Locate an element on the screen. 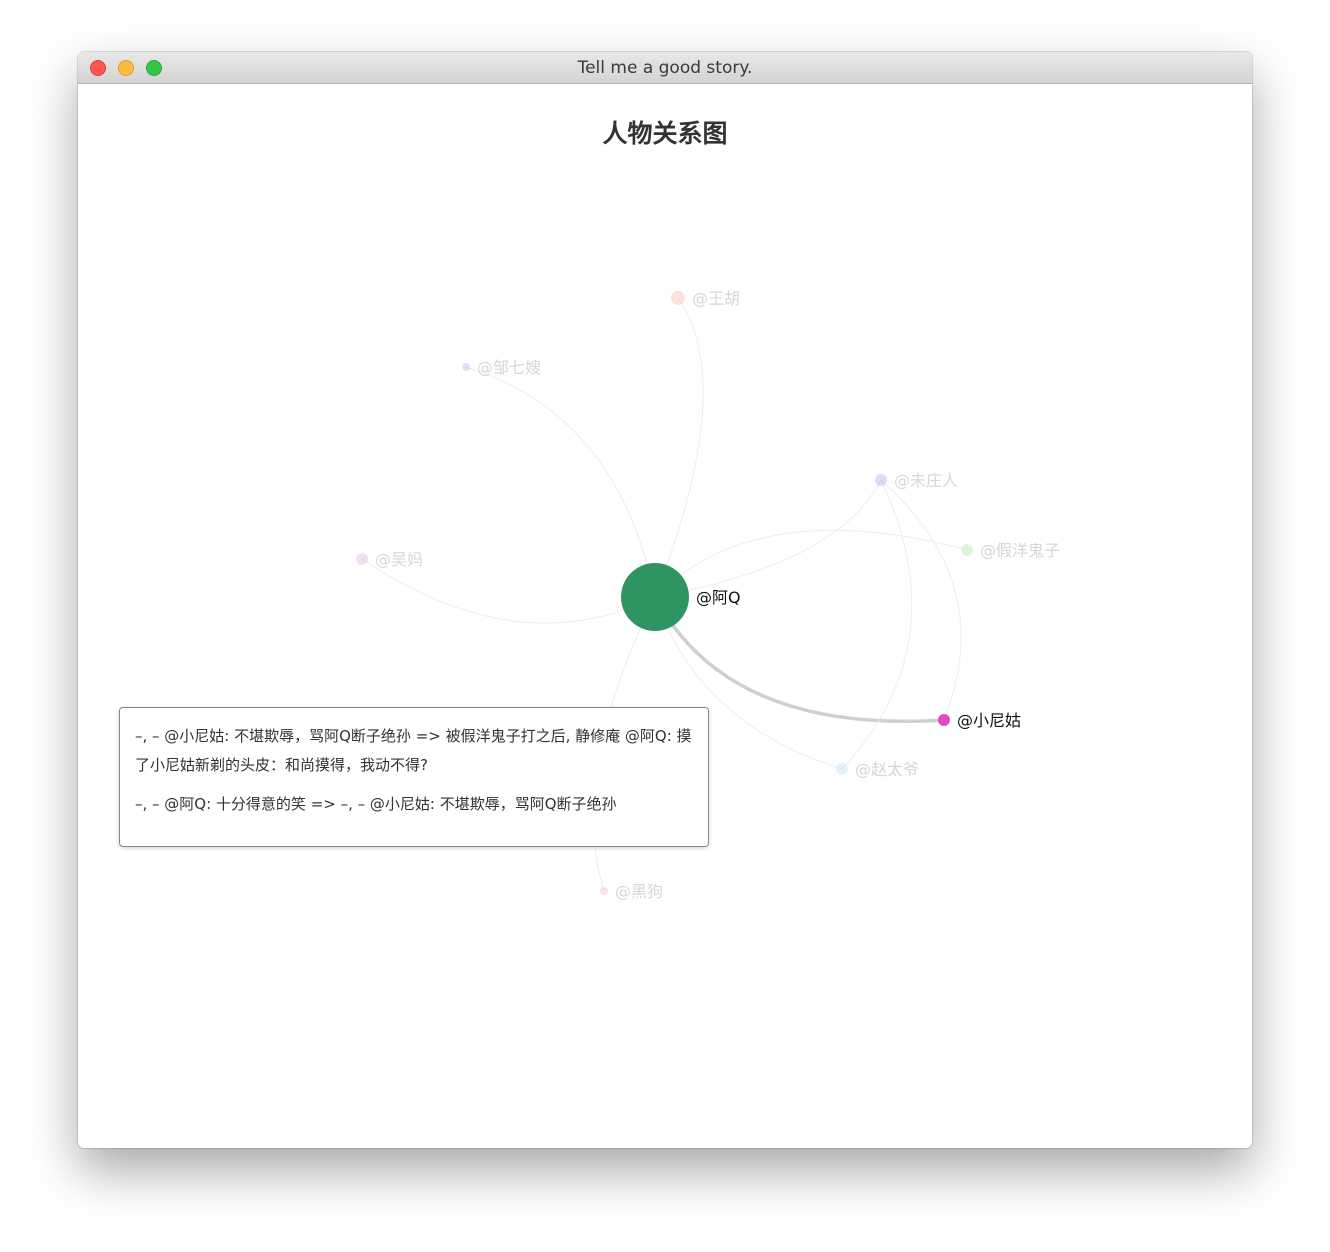  graph-node-wh is located at coordinates (678, 298).